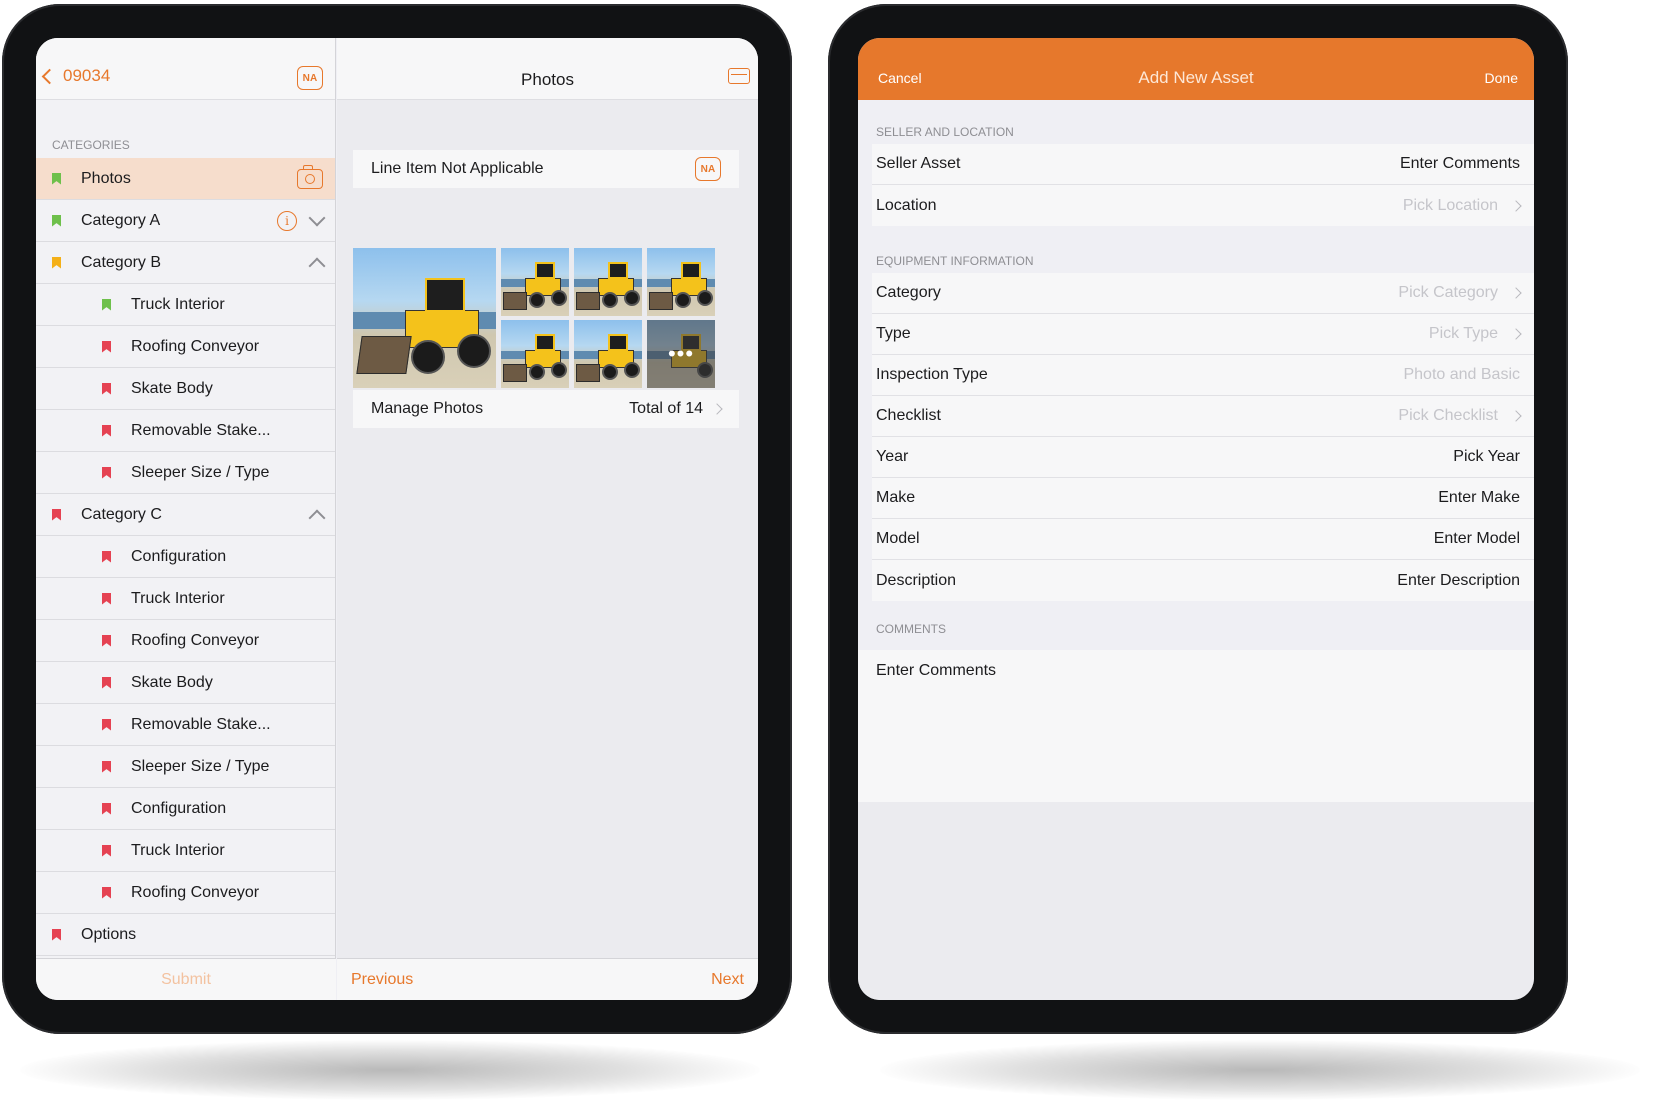 The height and width of the screenshot is (1110, 1674). I want to click on field-label: Make, so click(896, 497).